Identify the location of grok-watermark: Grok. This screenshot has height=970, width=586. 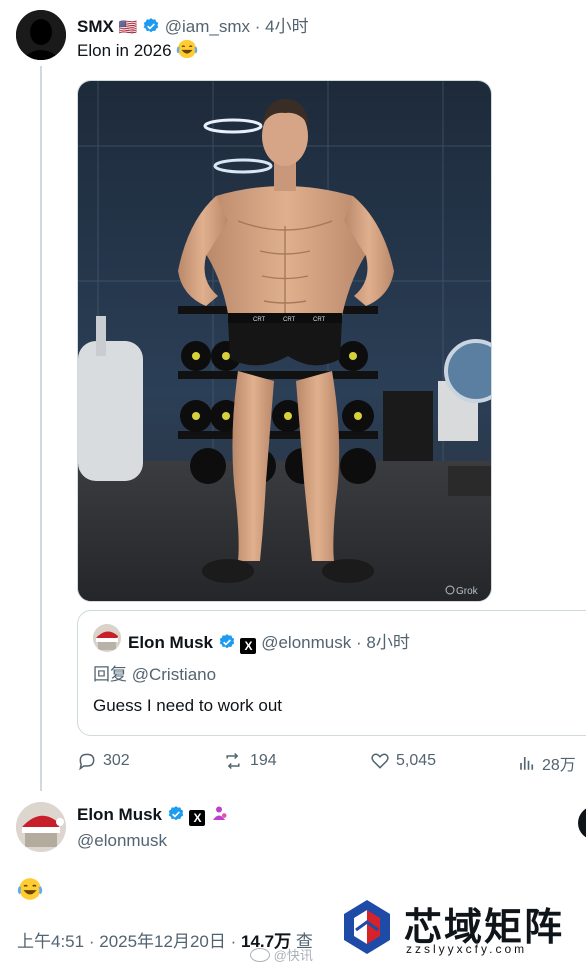
(467, 591).